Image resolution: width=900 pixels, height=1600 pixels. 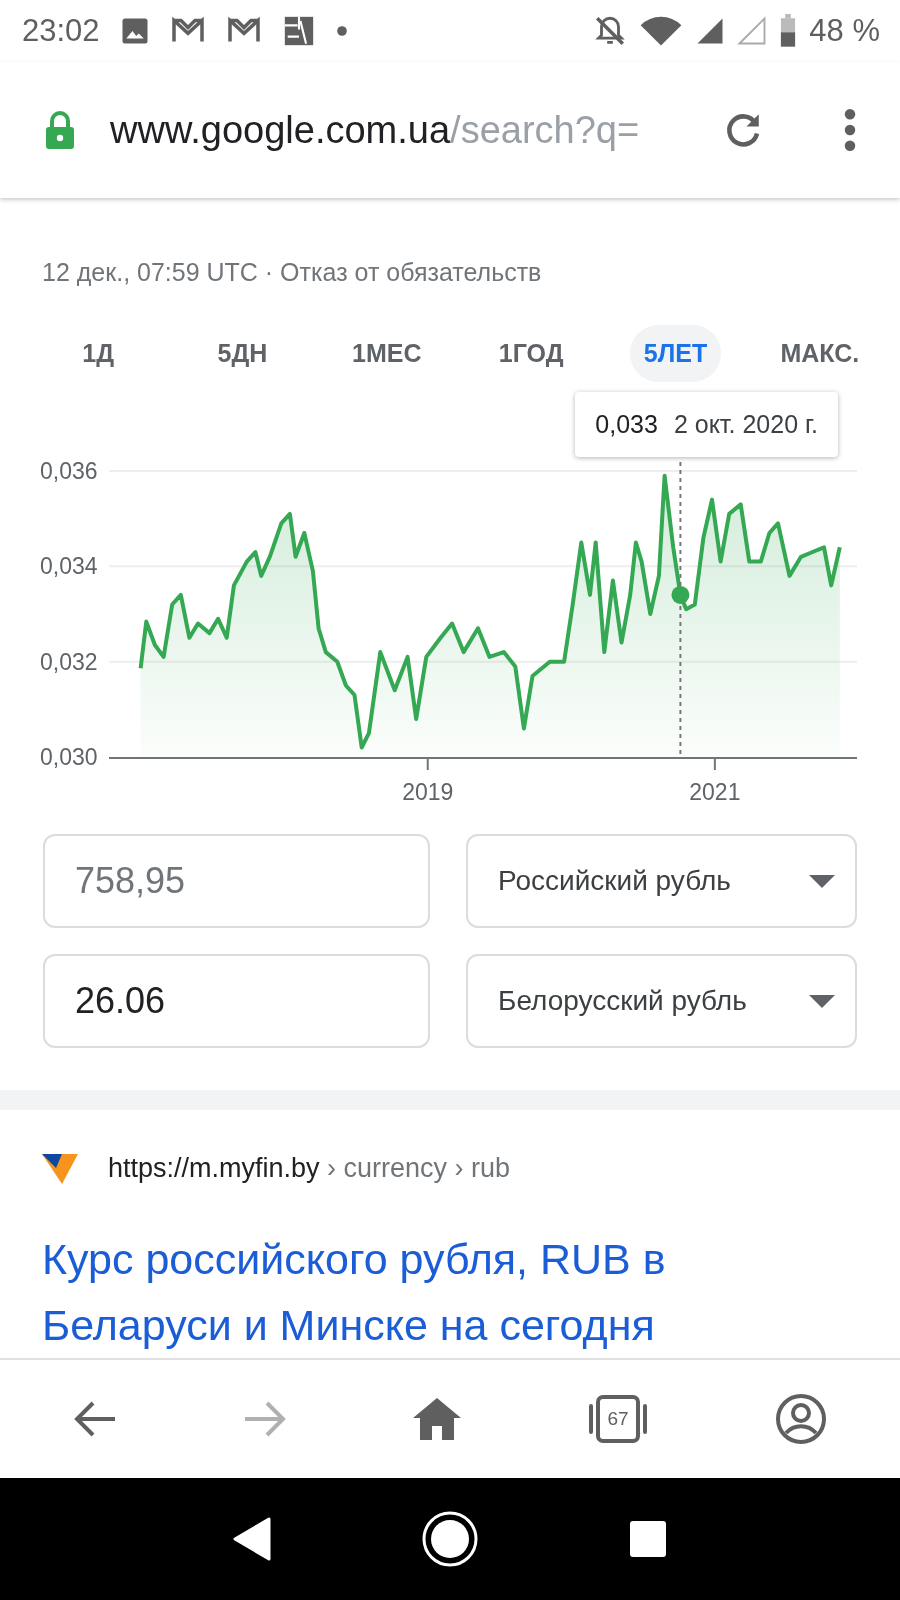 I want to click on range-tab: МАКС., so click(x=820, y=353).